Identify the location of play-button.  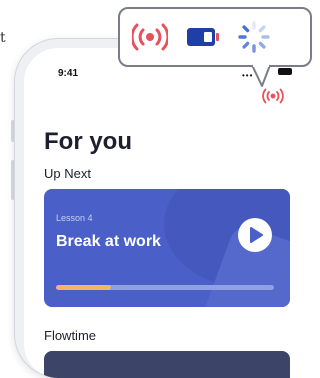
(255, 235).